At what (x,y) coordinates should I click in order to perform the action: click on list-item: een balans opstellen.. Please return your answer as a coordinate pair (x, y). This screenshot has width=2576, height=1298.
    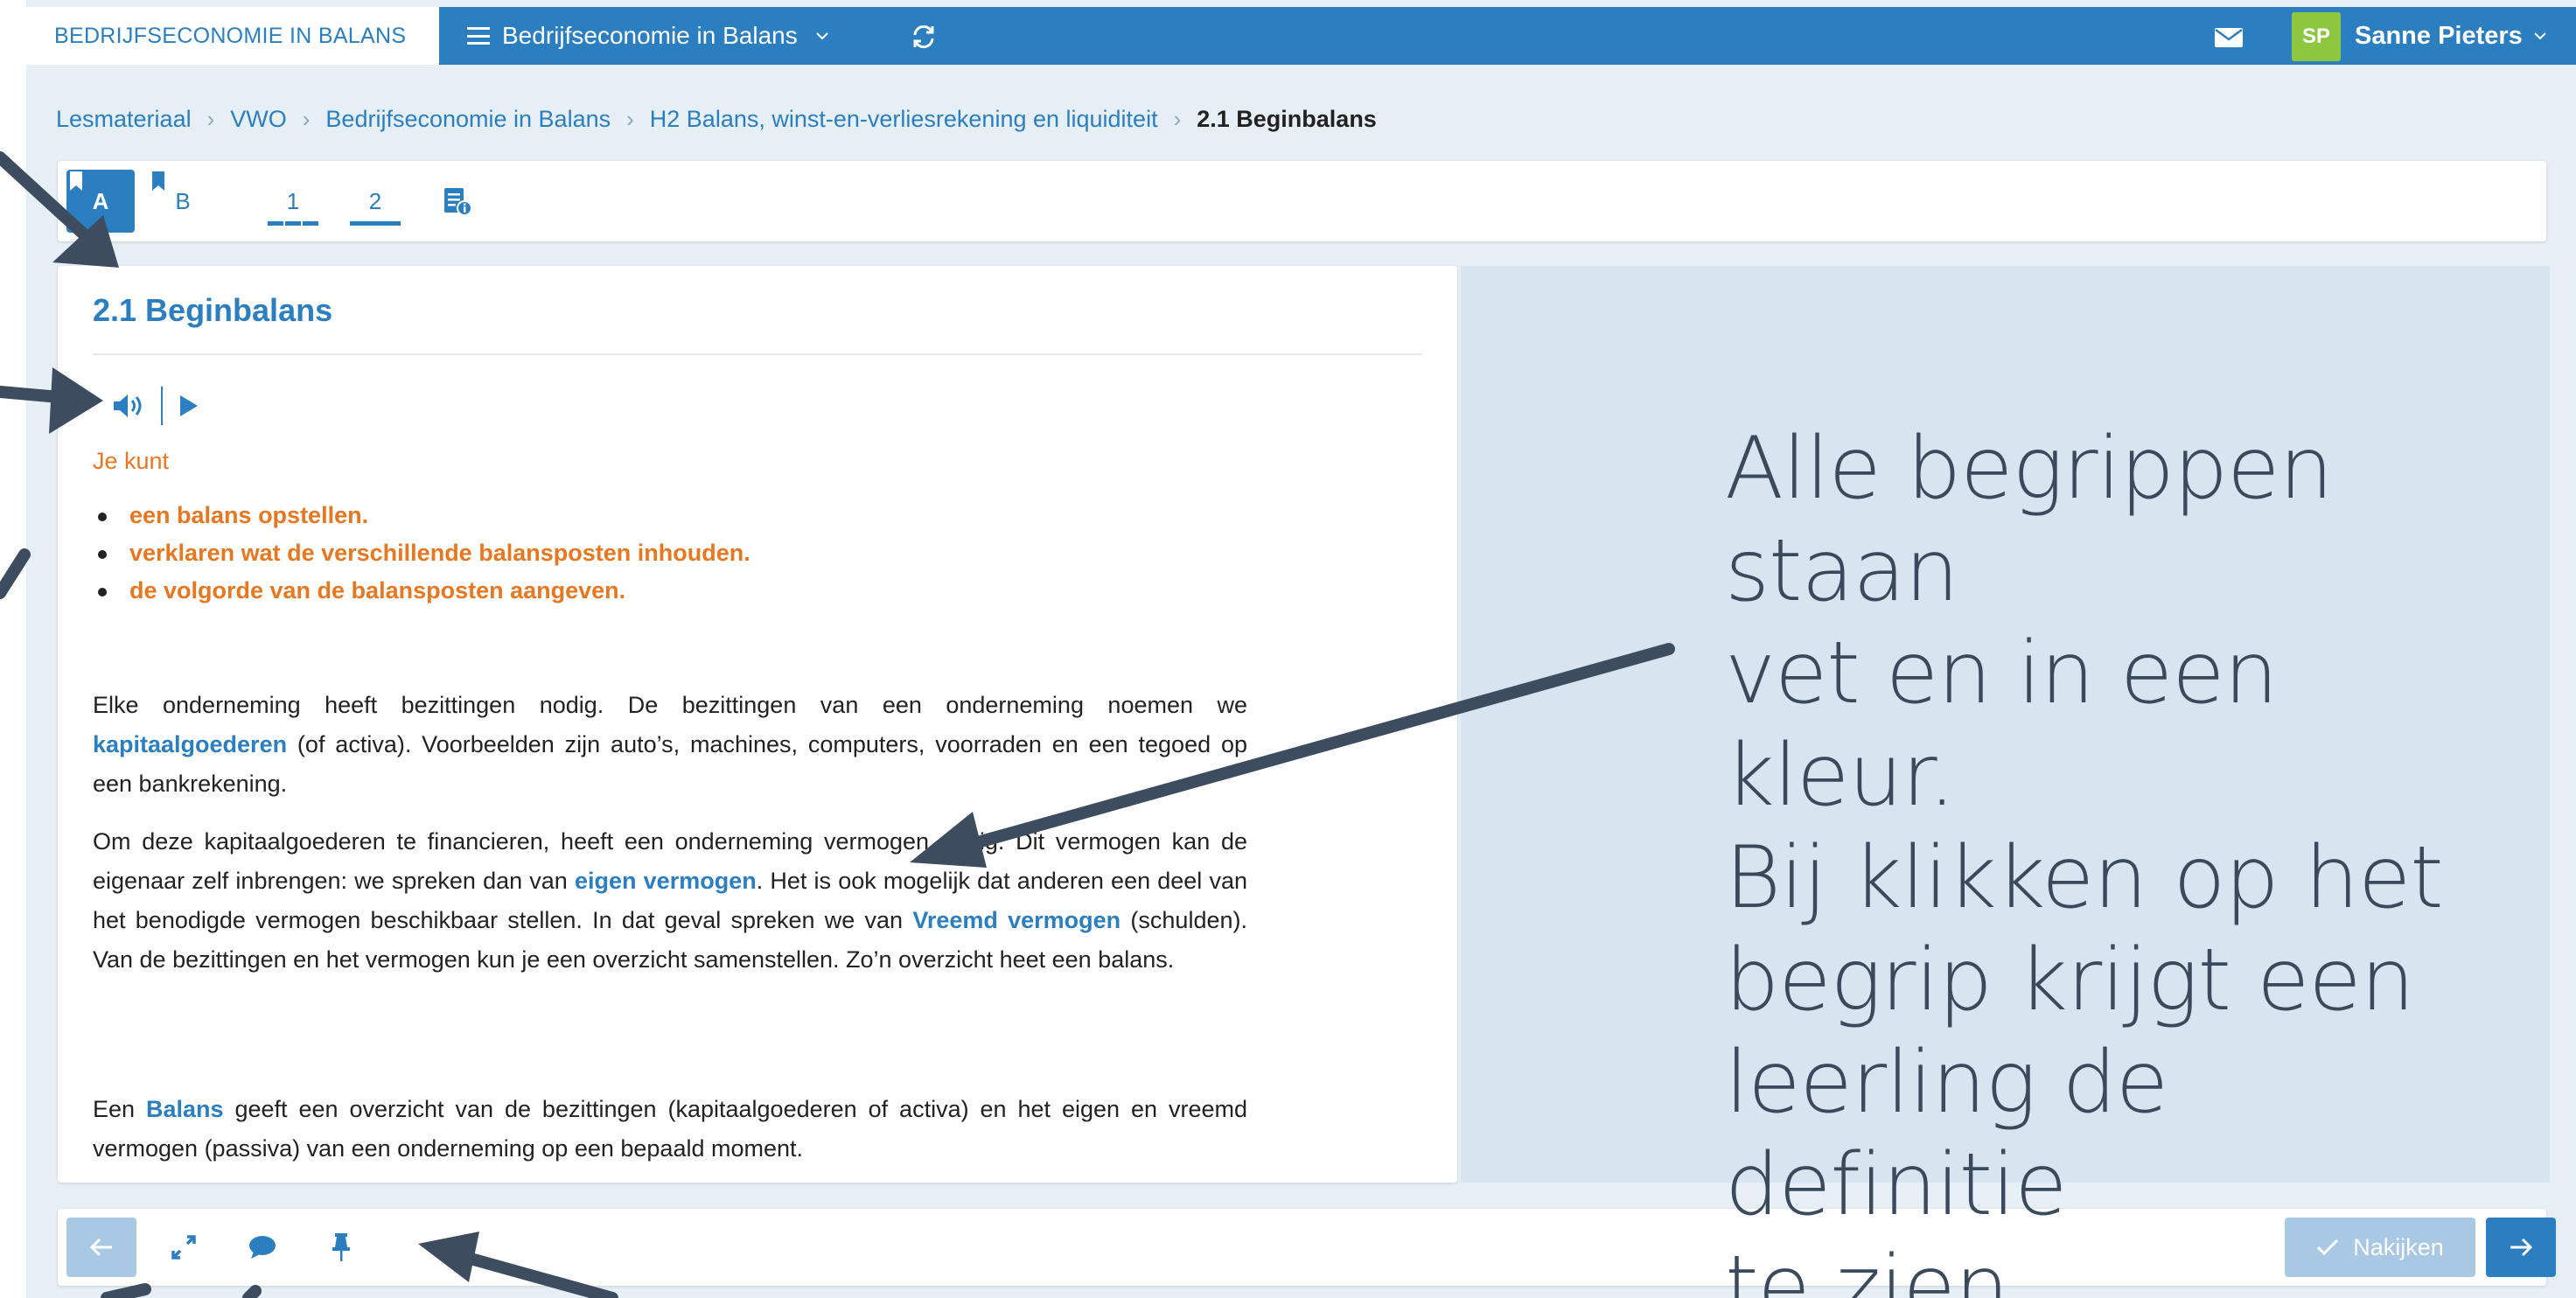
    Looking at the image, I should click on (422, 521).